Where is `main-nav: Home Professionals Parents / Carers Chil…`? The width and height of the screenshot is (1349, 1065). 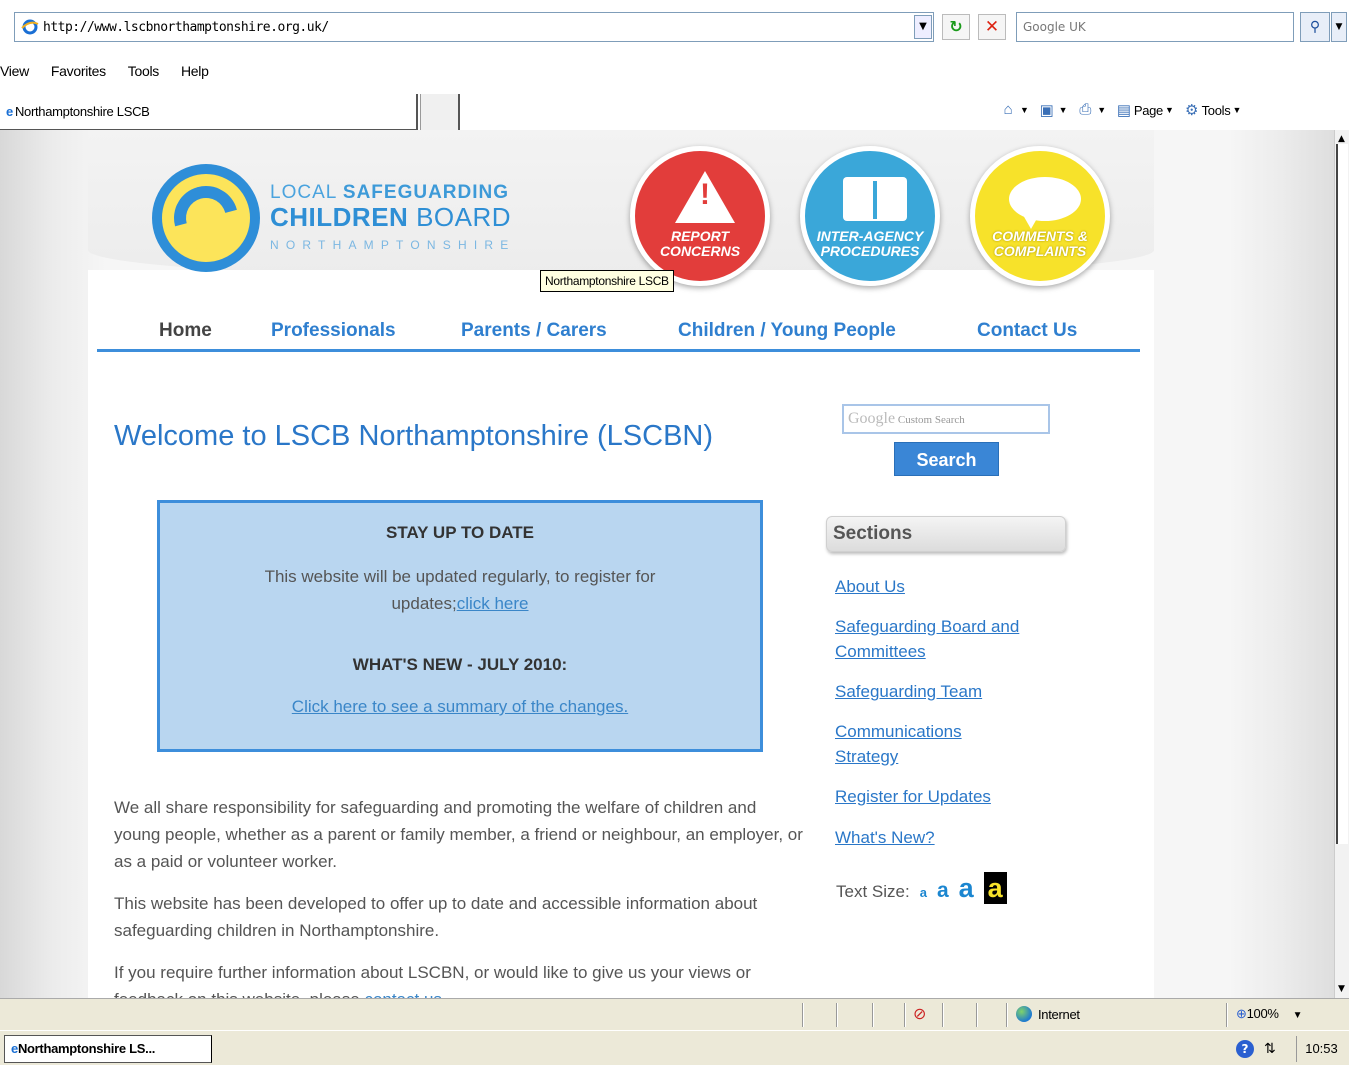 main-nav: Home Professionals Parents / Carers Chil… is located at coordinates (618, 332).